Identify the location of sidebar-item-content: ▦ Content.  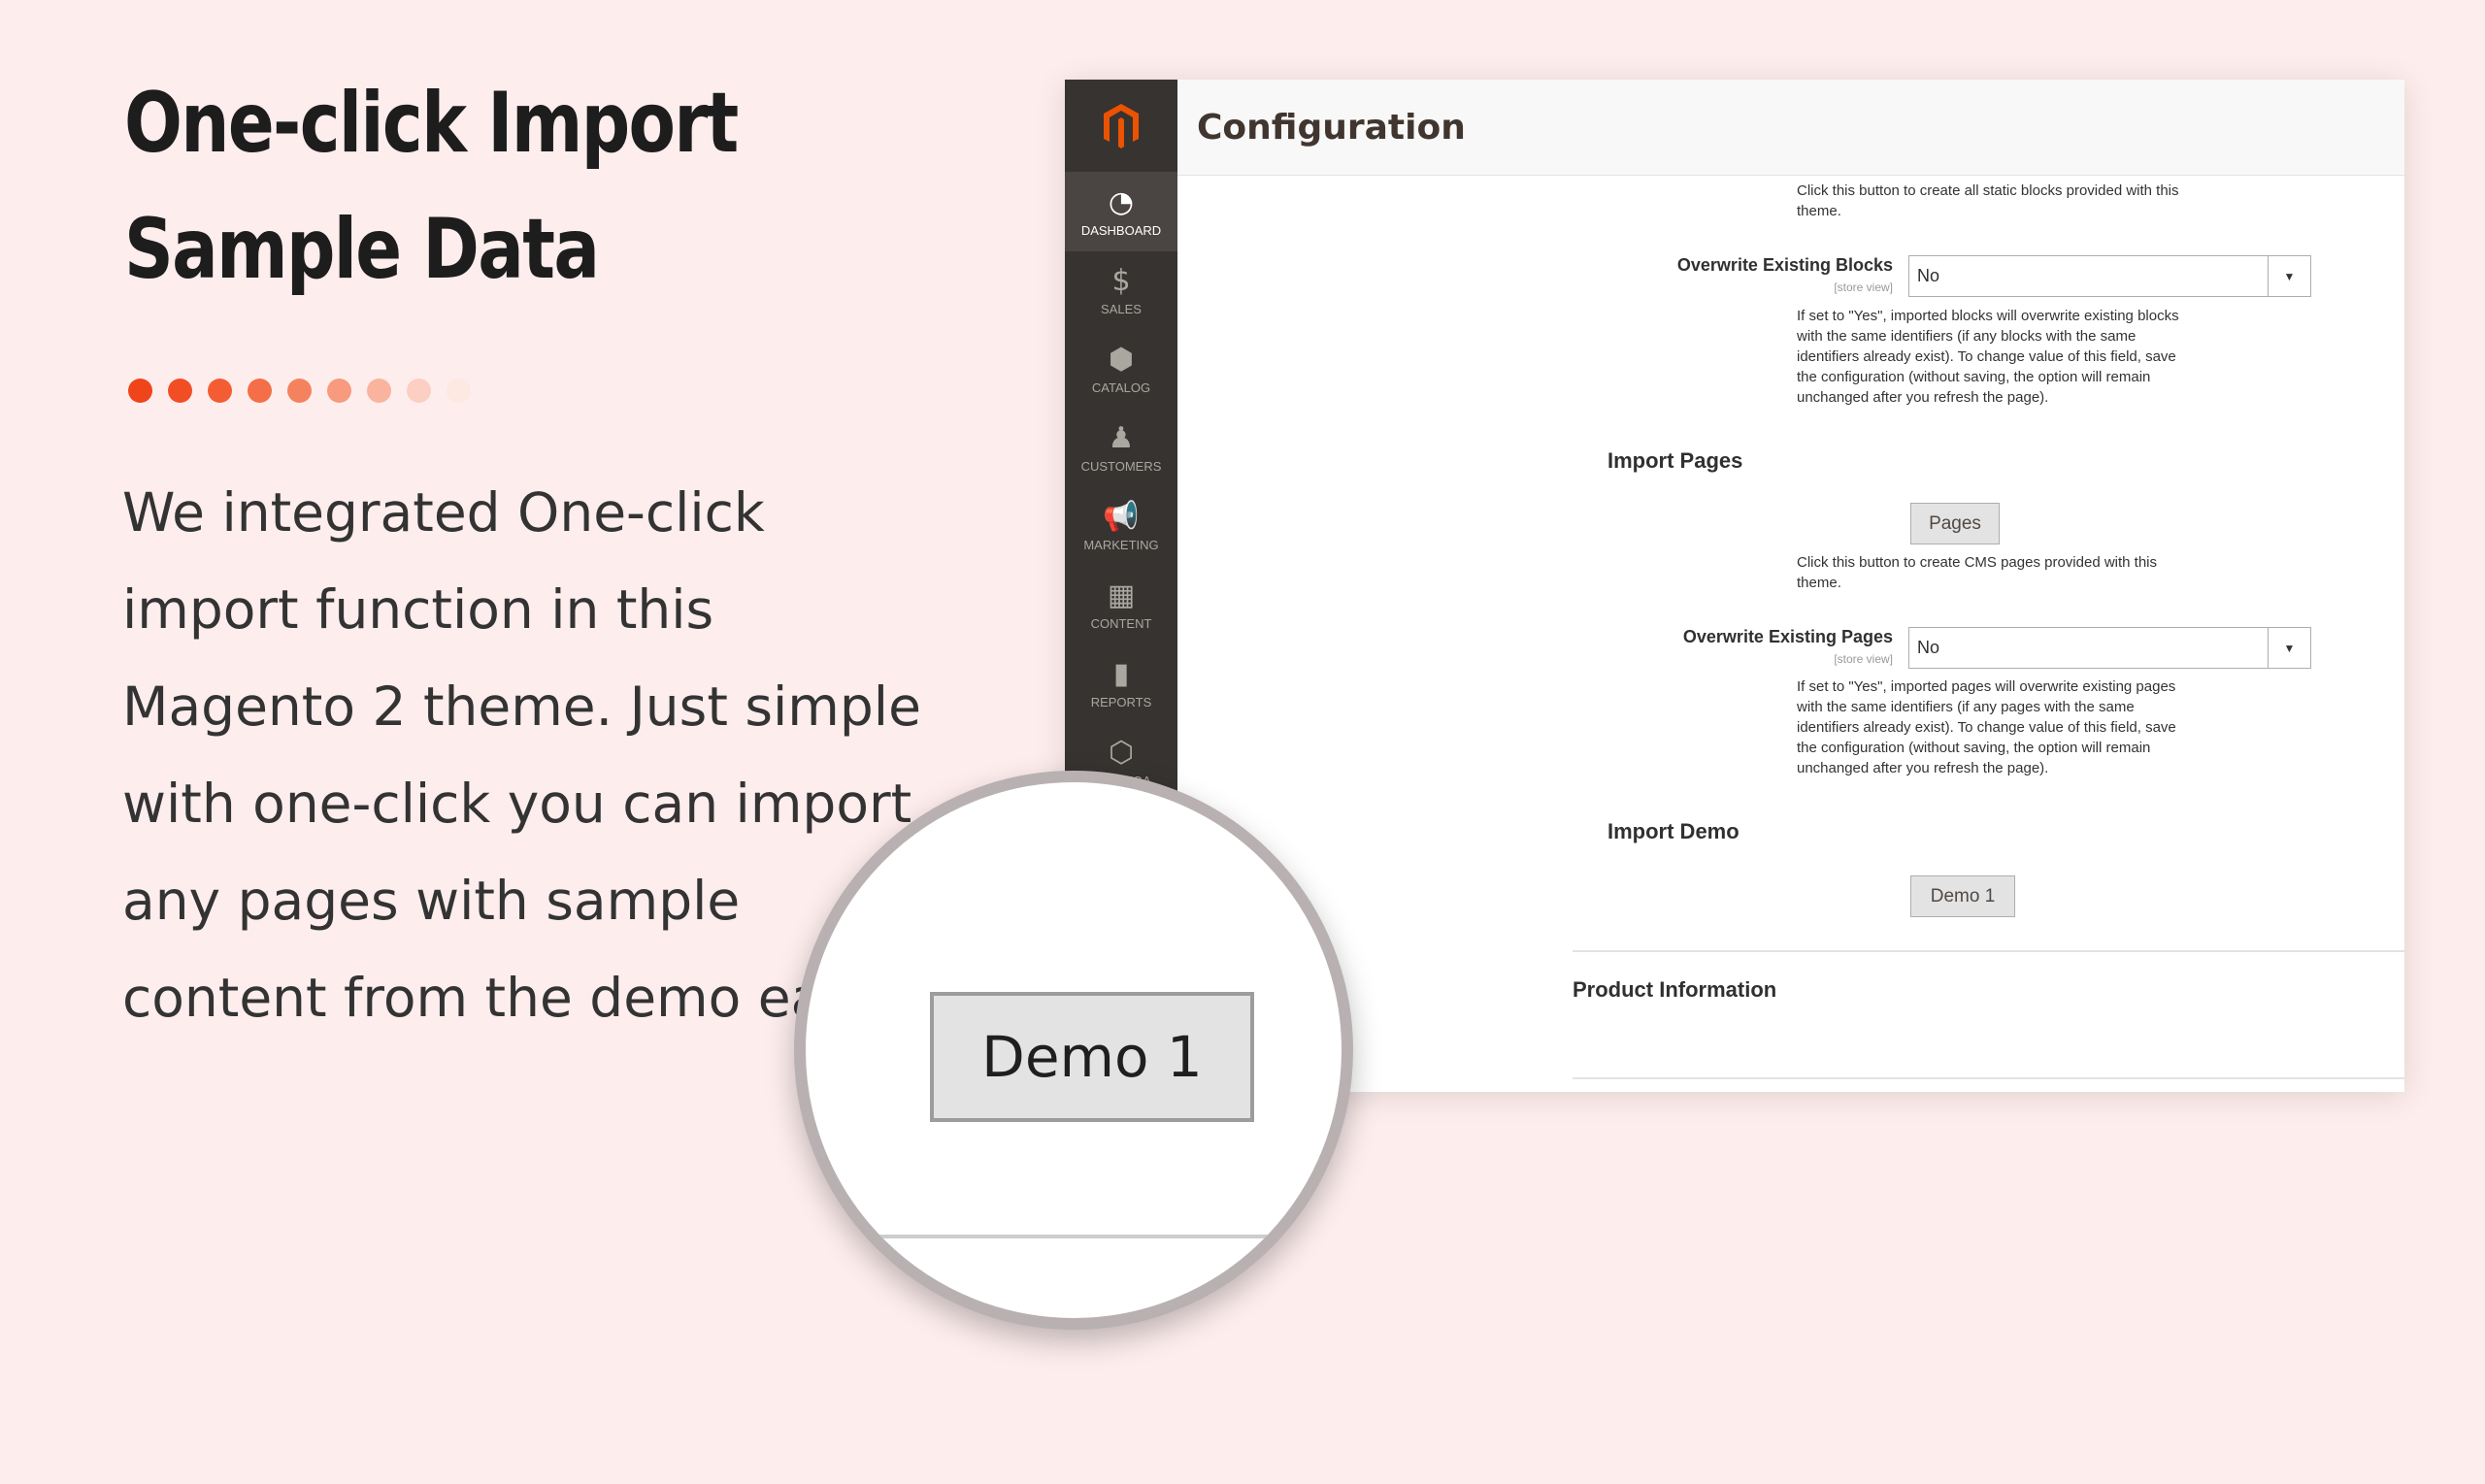
(1121, 605).